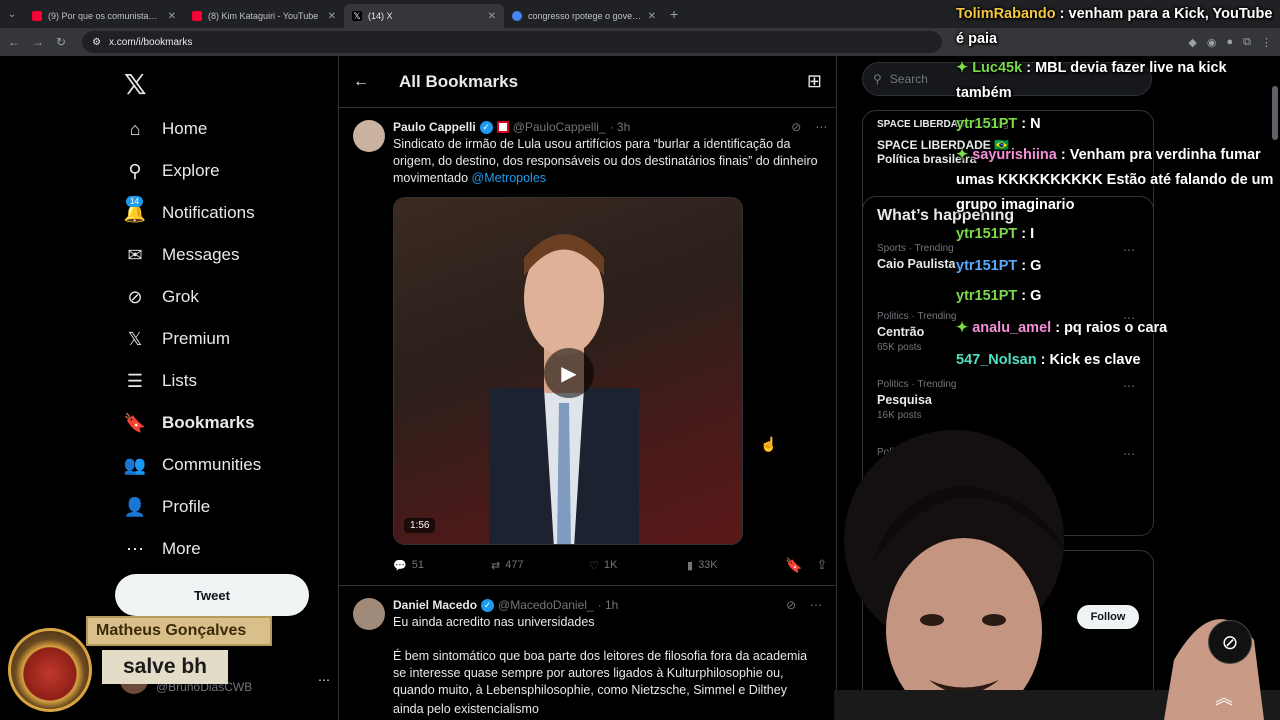 This screenshot has height=720, width=1280. I want to click on tweet-time: · 3h, so click(620, 127).